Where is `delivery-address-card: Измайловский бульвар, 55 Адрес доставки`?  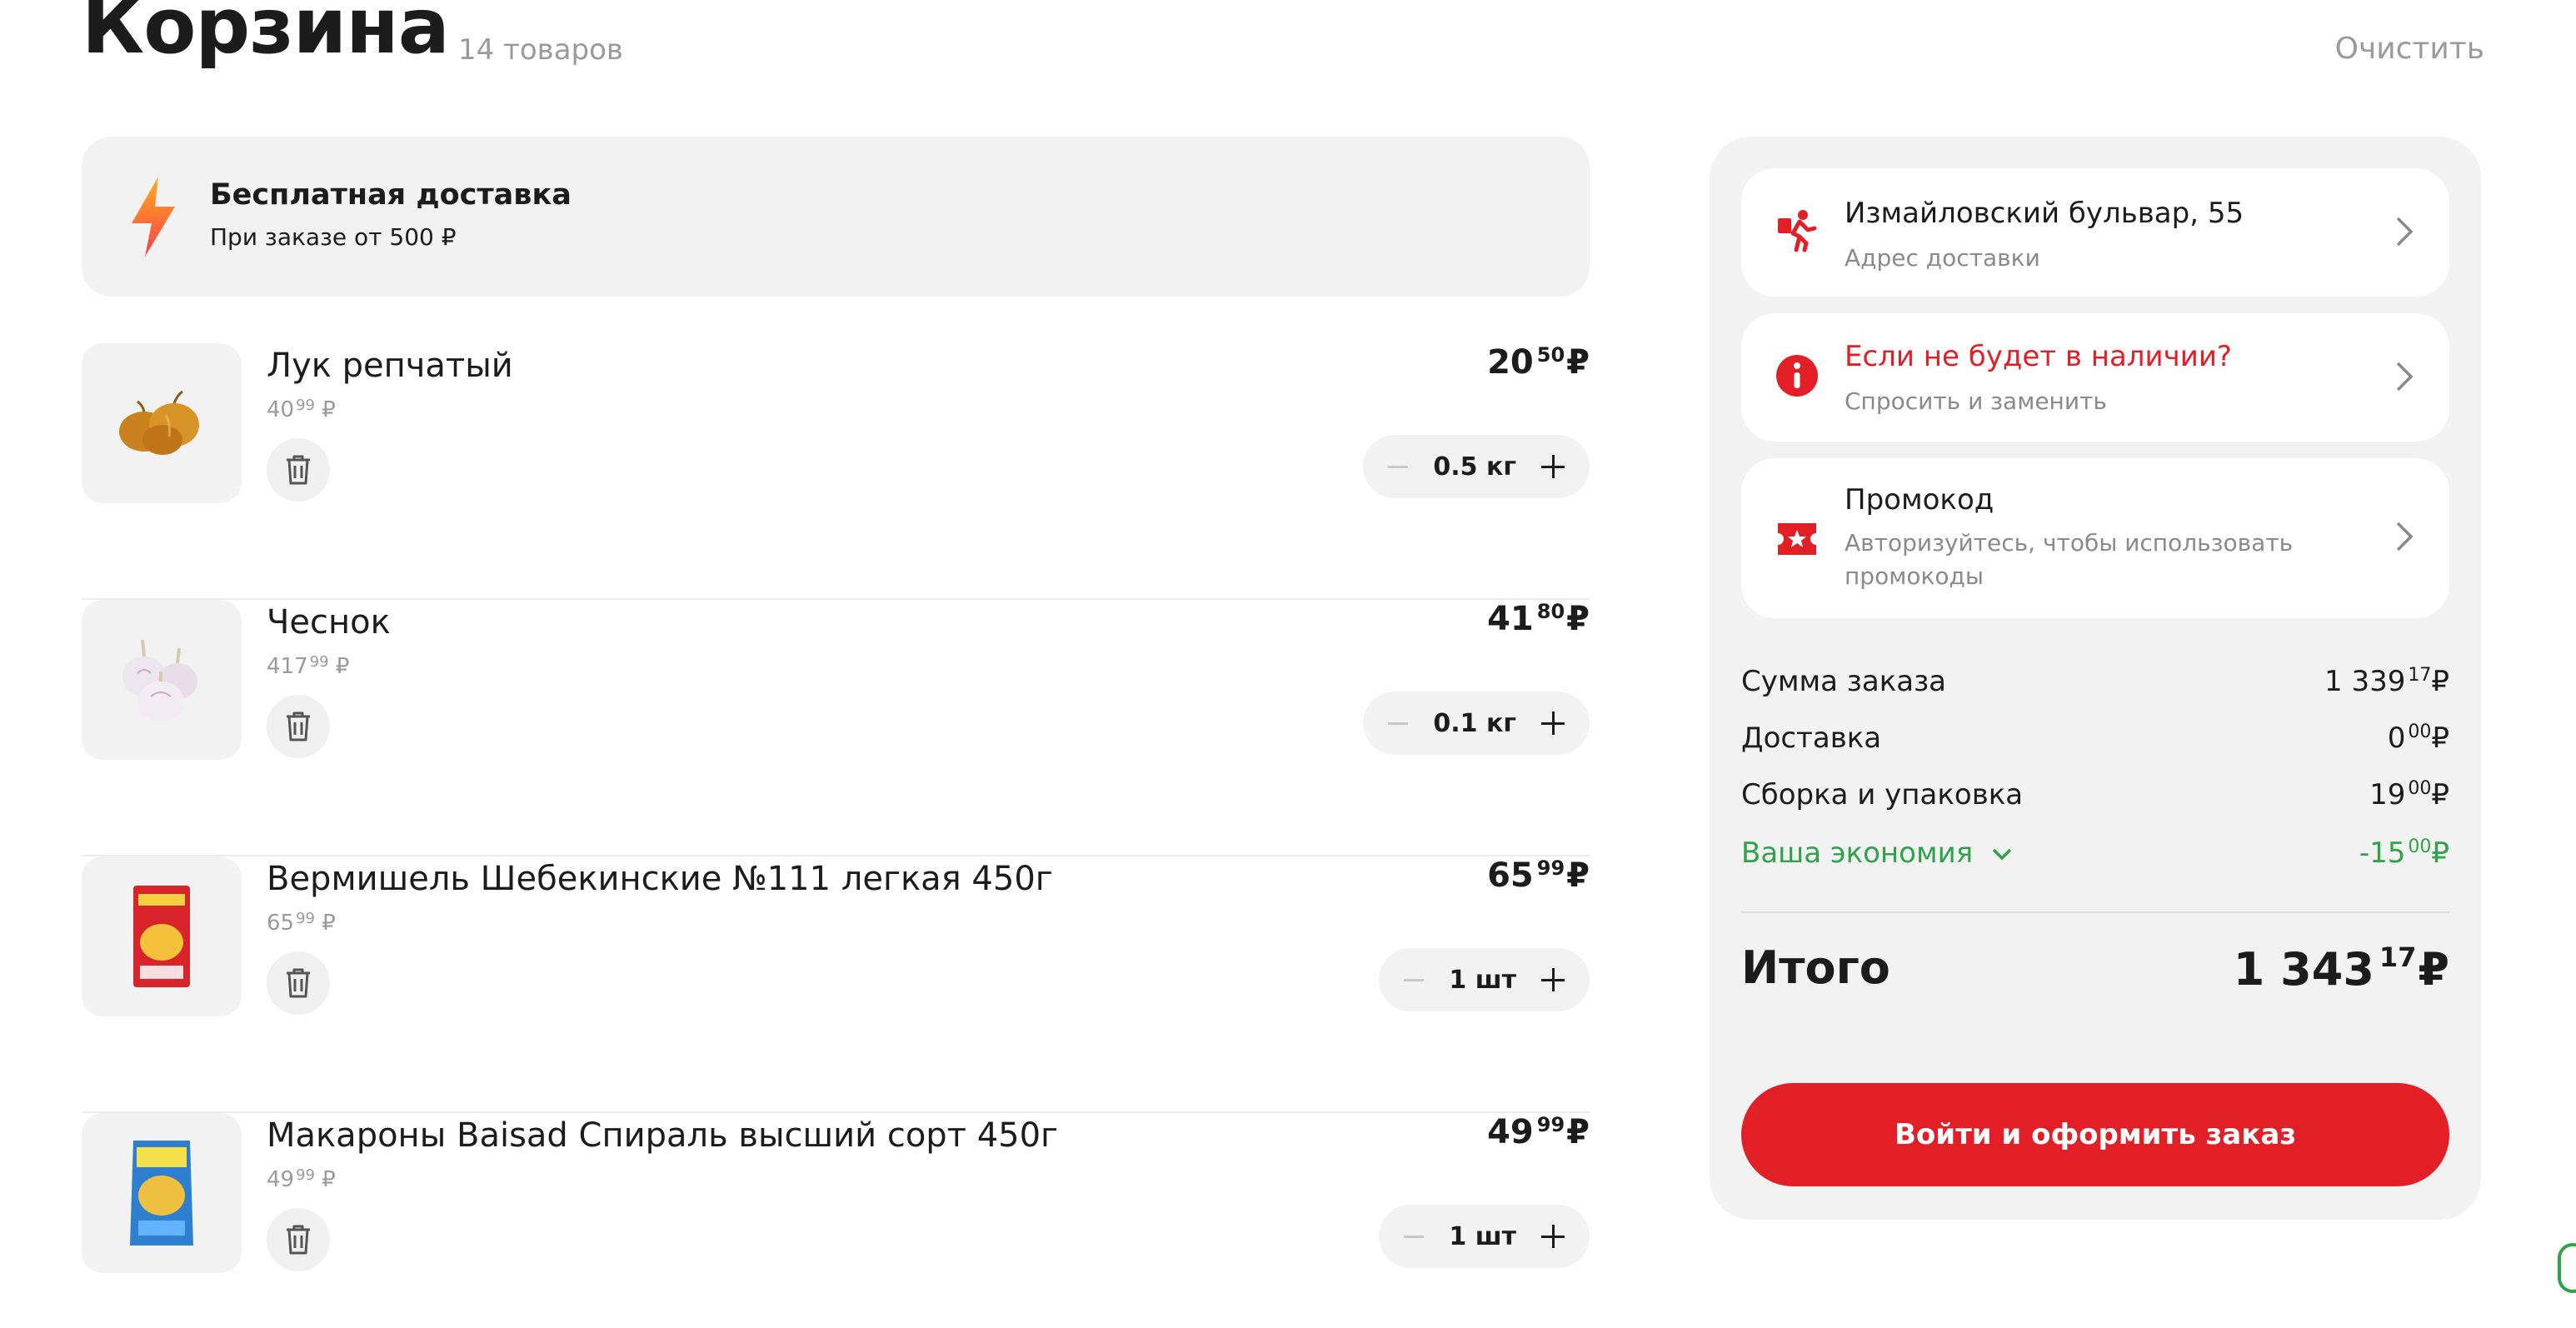 delivery-address-card: Измайловский бульвар, 55 Адрес доставки is located at coordinates (2095, 233).